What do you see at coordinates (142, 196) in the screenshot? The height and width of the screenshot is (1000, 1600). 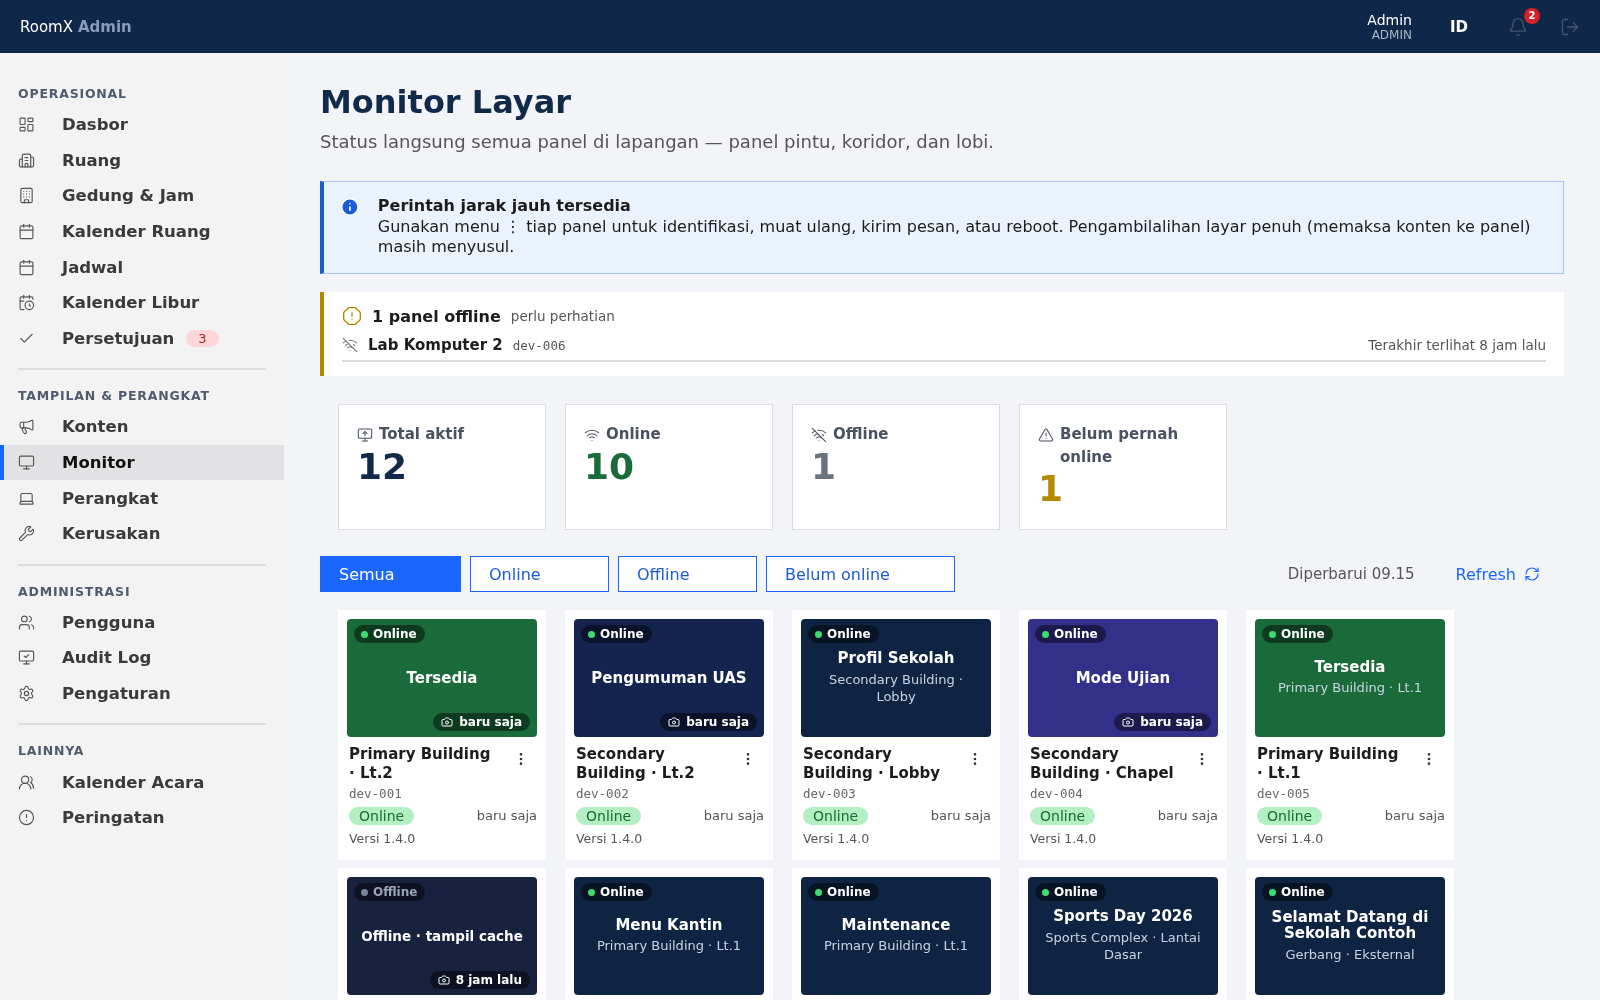 I see `sidebar-item: Gedung & Jam` at bounding box center [142, 196].